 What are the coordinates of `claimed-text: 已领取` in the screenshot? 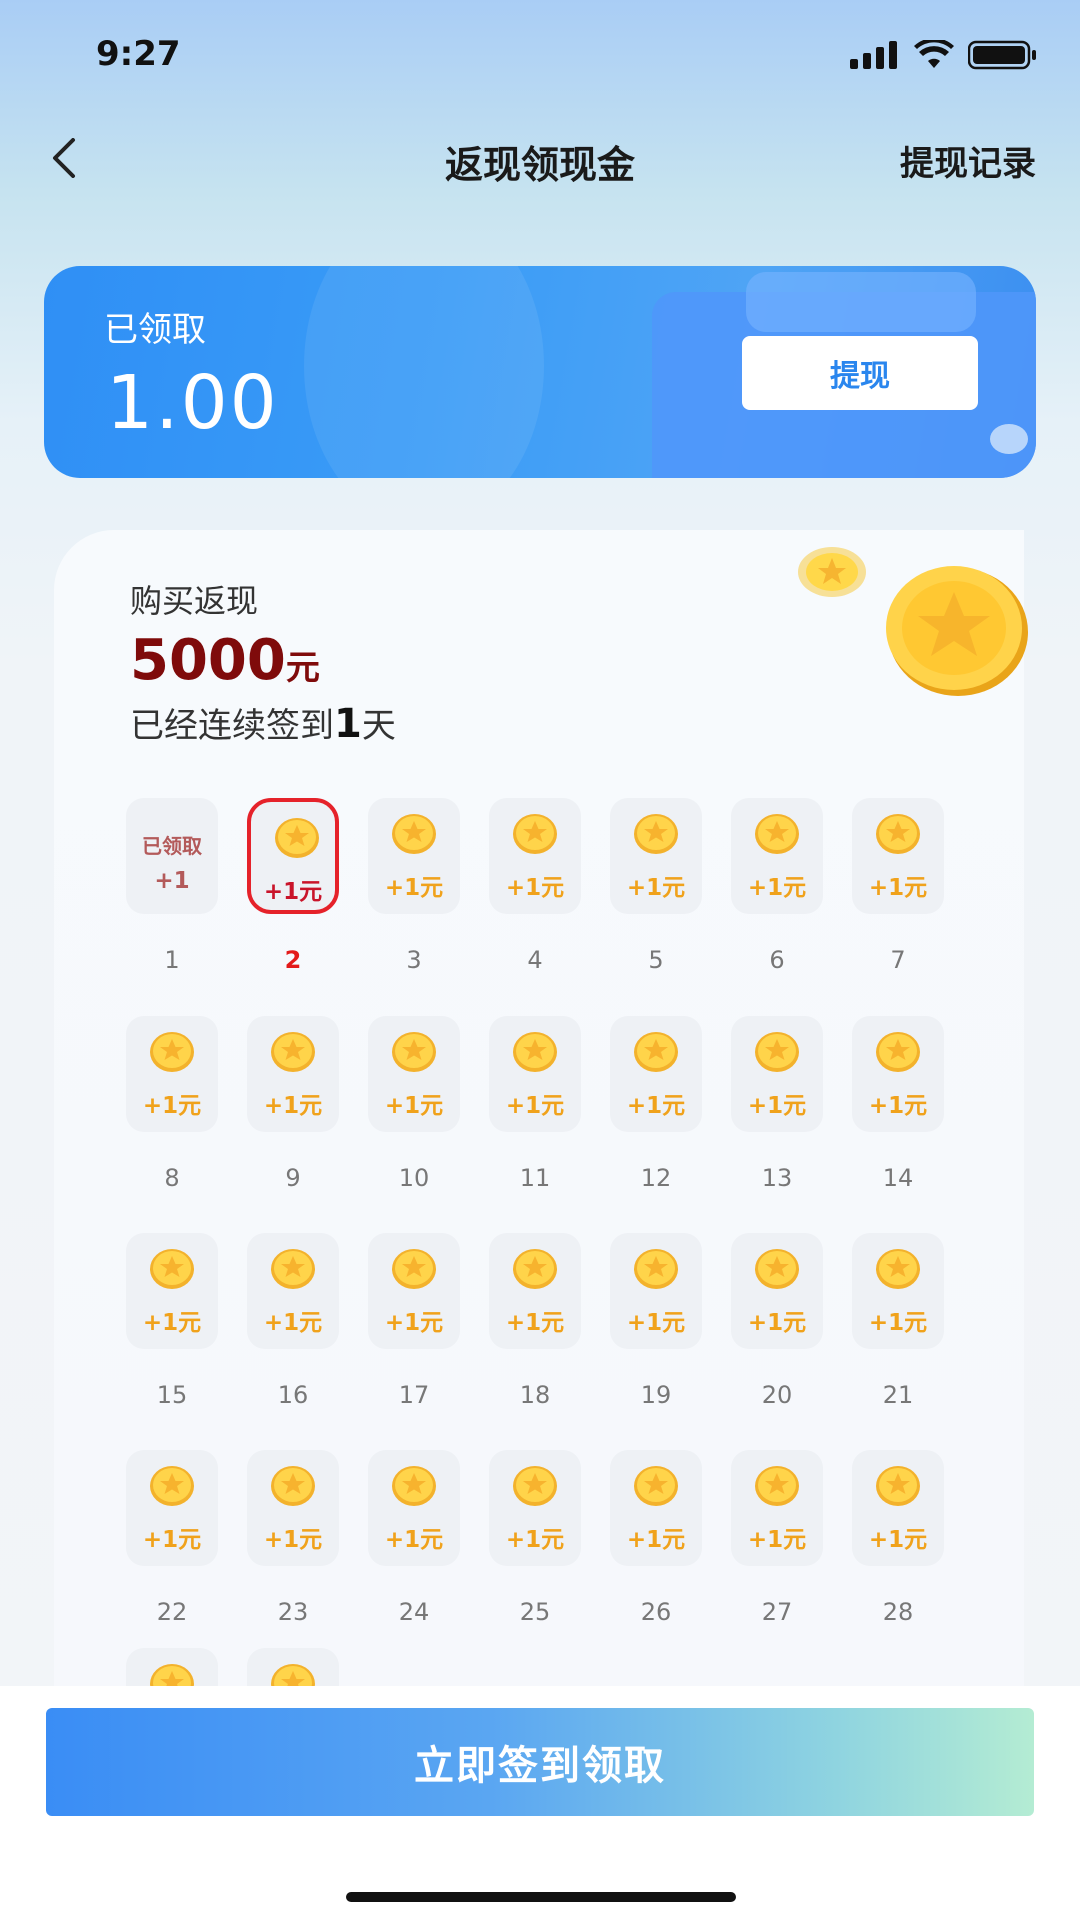 It's located at (172, 846).